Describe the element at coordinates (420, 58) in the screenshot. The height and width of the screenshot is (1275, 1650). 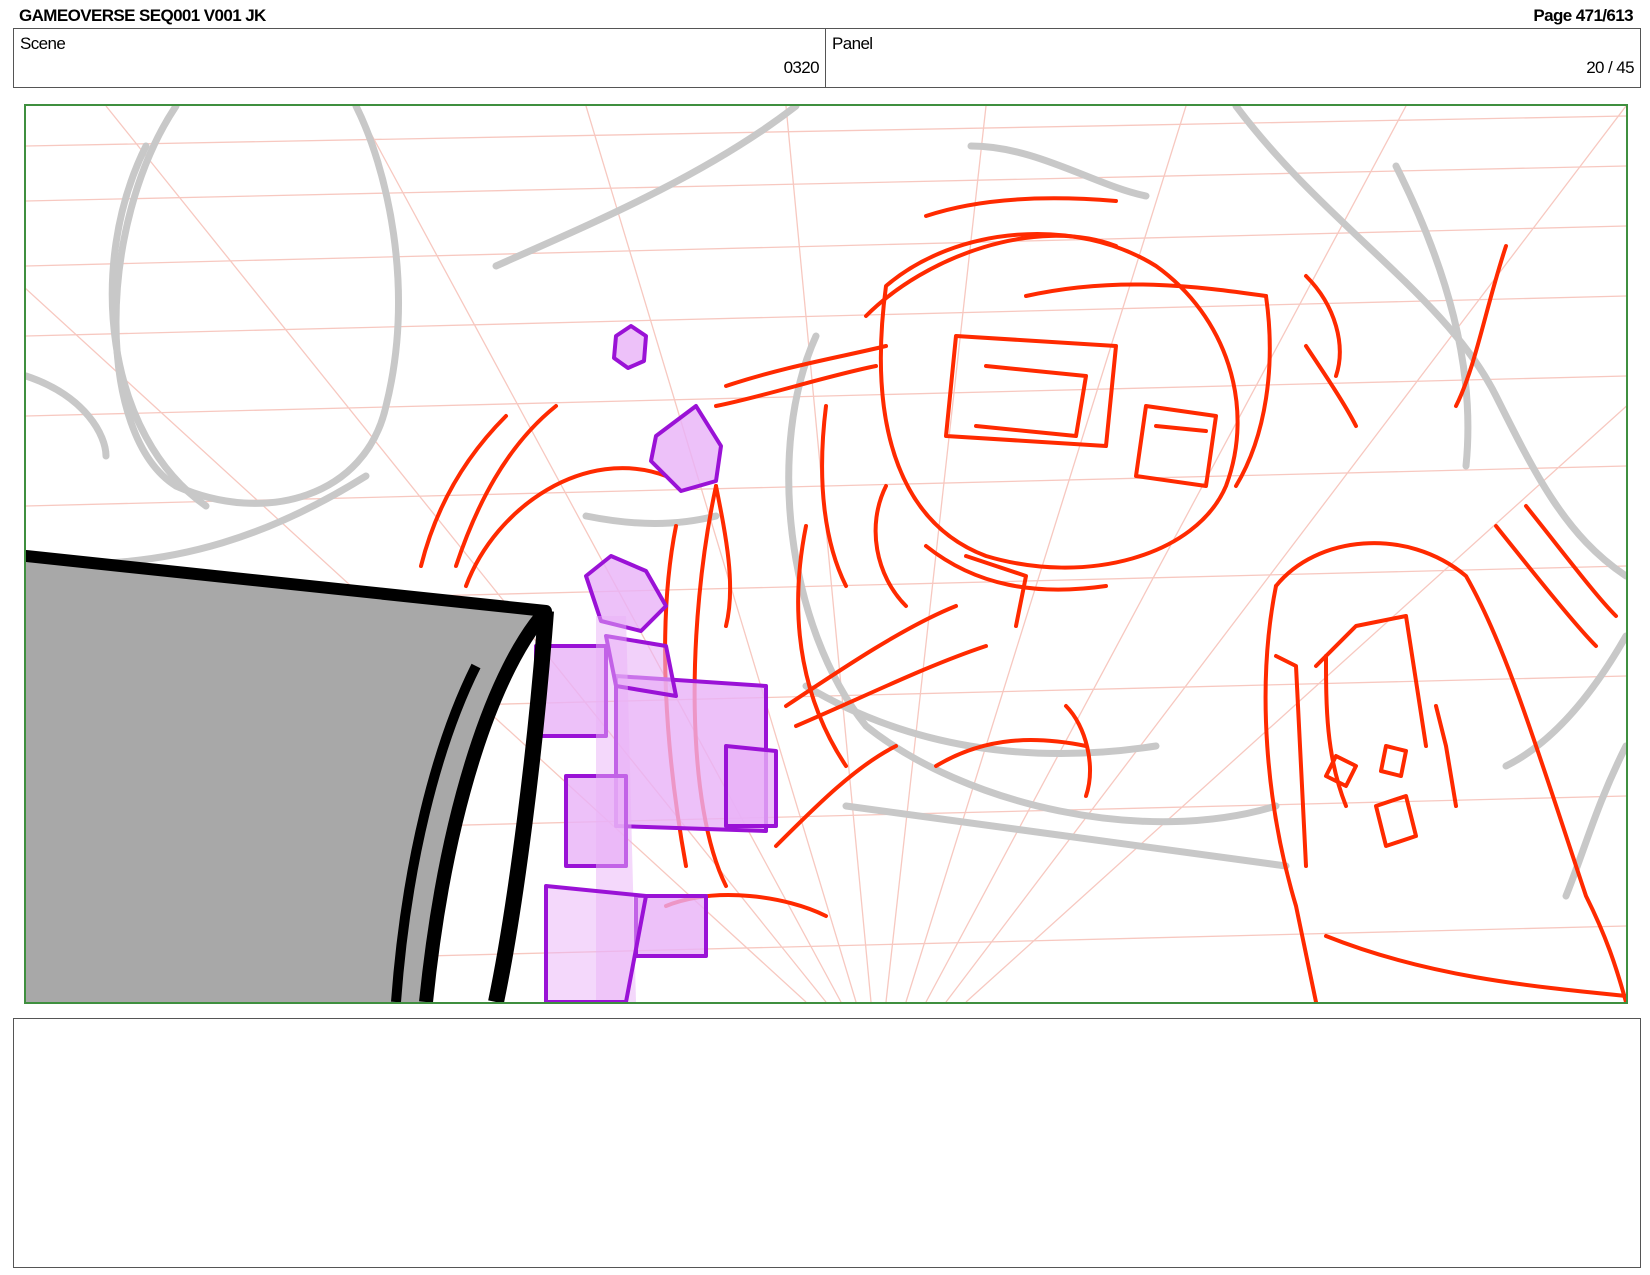
I see `scene-cell: Scene 0320` at that location.